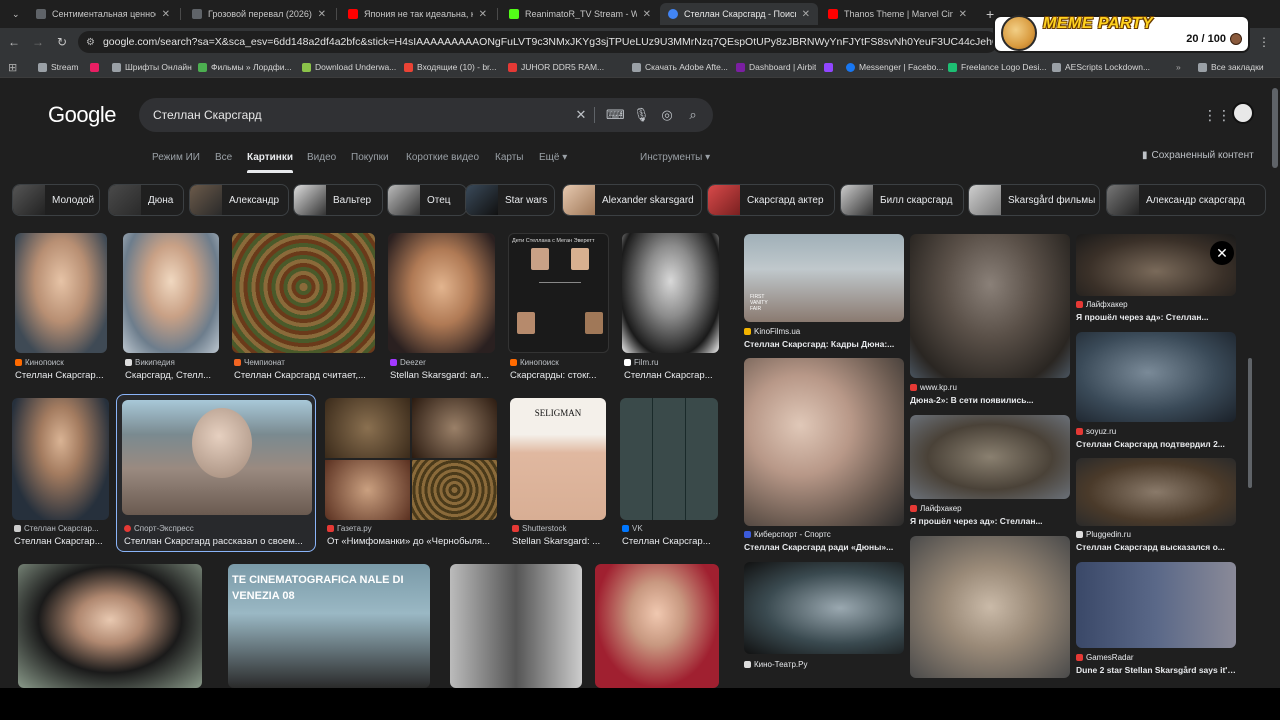 The width and height of the screenshot is (1280, 720). What do you see at coordinates (103, 14) in the screenshot?
I see `tab-1: Сентиментальная ценность (2 ✕` at bounding box center [103, 14].